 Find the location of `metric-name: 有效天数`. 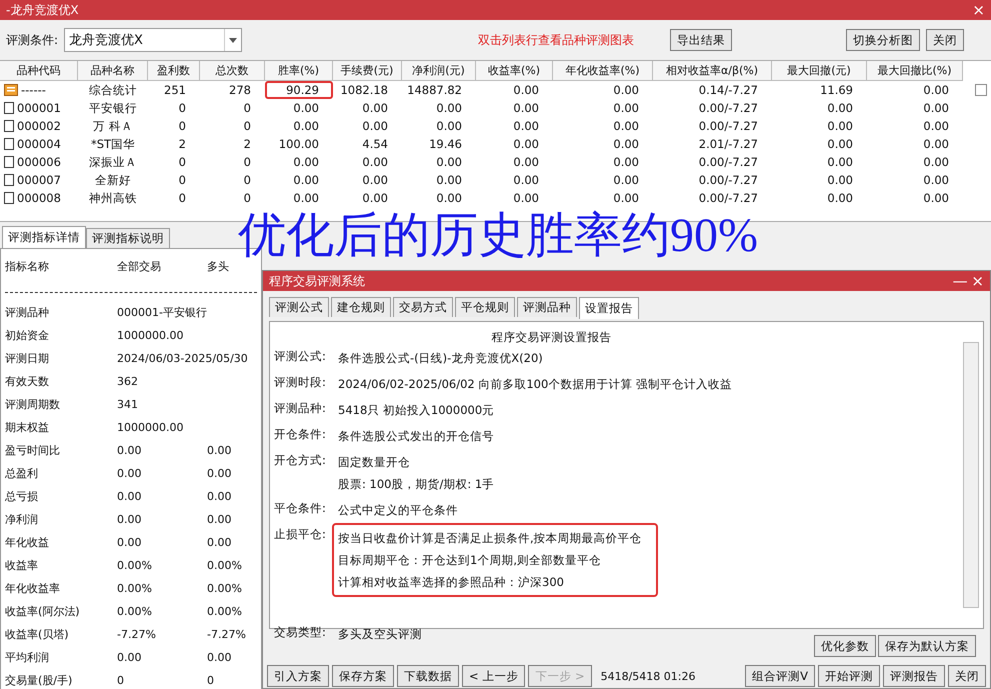

metric-name: 有效天数 is located at coordinates (27, 381).